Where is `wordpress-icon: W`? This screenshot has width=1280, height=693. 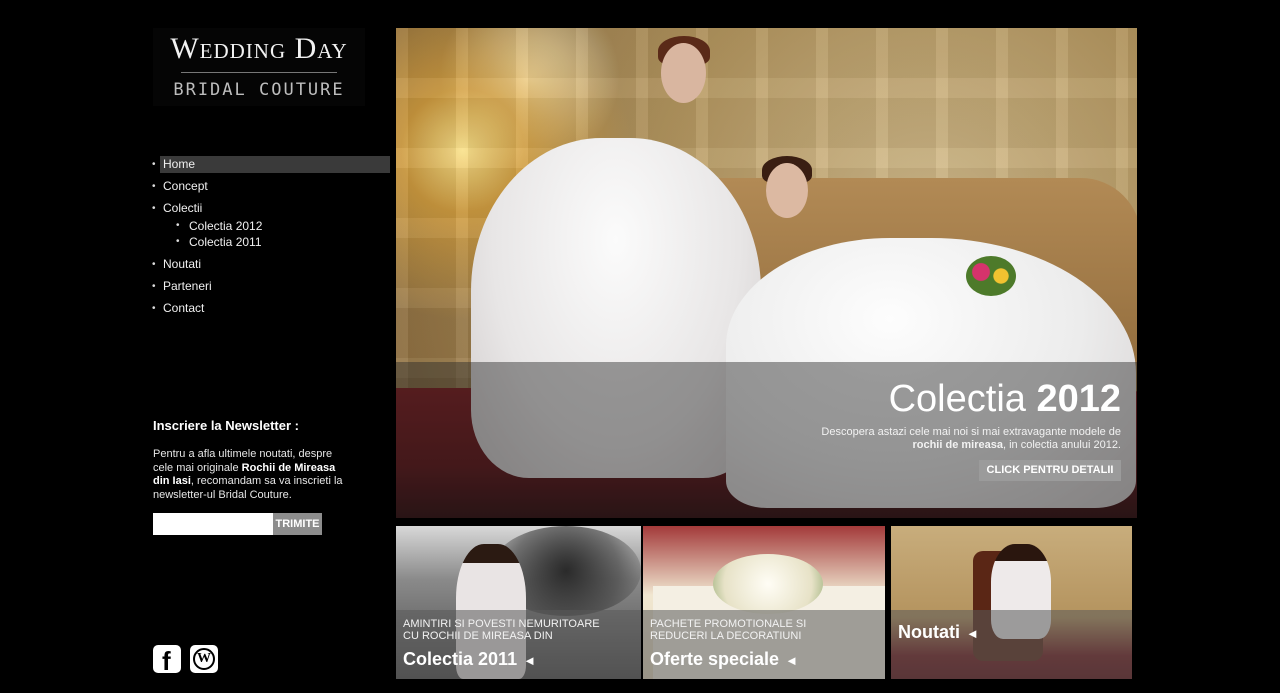
wordpress-icon: W is located at coordinates (204, 659).